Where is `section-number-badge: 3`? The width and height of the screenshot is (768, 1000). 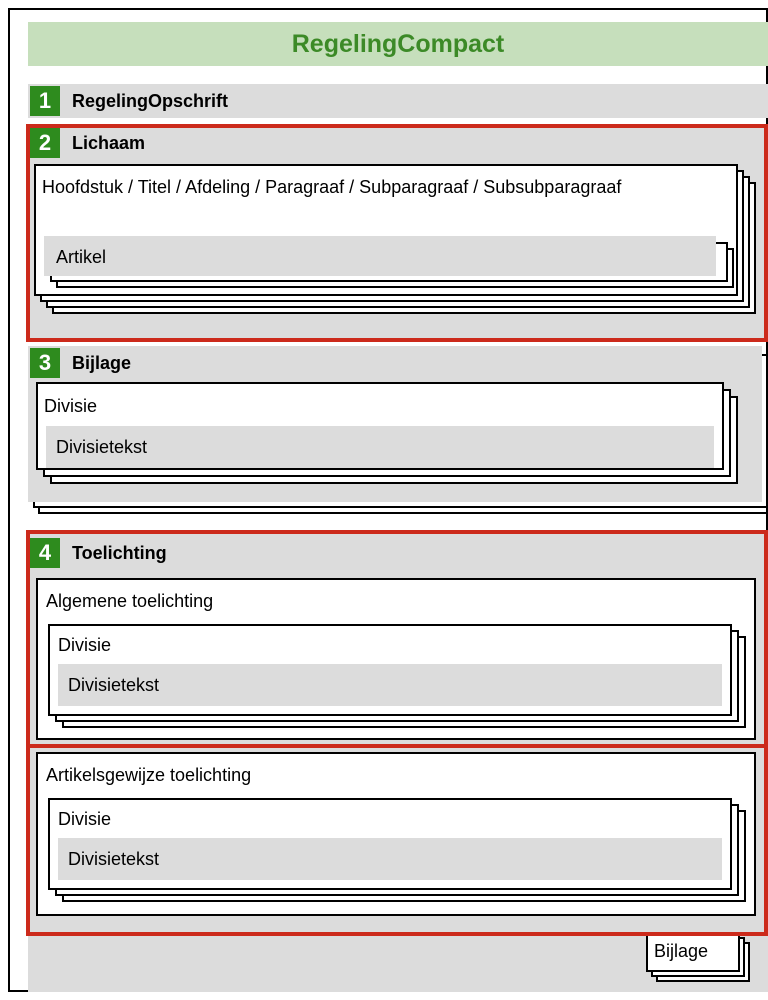 section-number-badge: 3 is located at coordinates (45, 363).